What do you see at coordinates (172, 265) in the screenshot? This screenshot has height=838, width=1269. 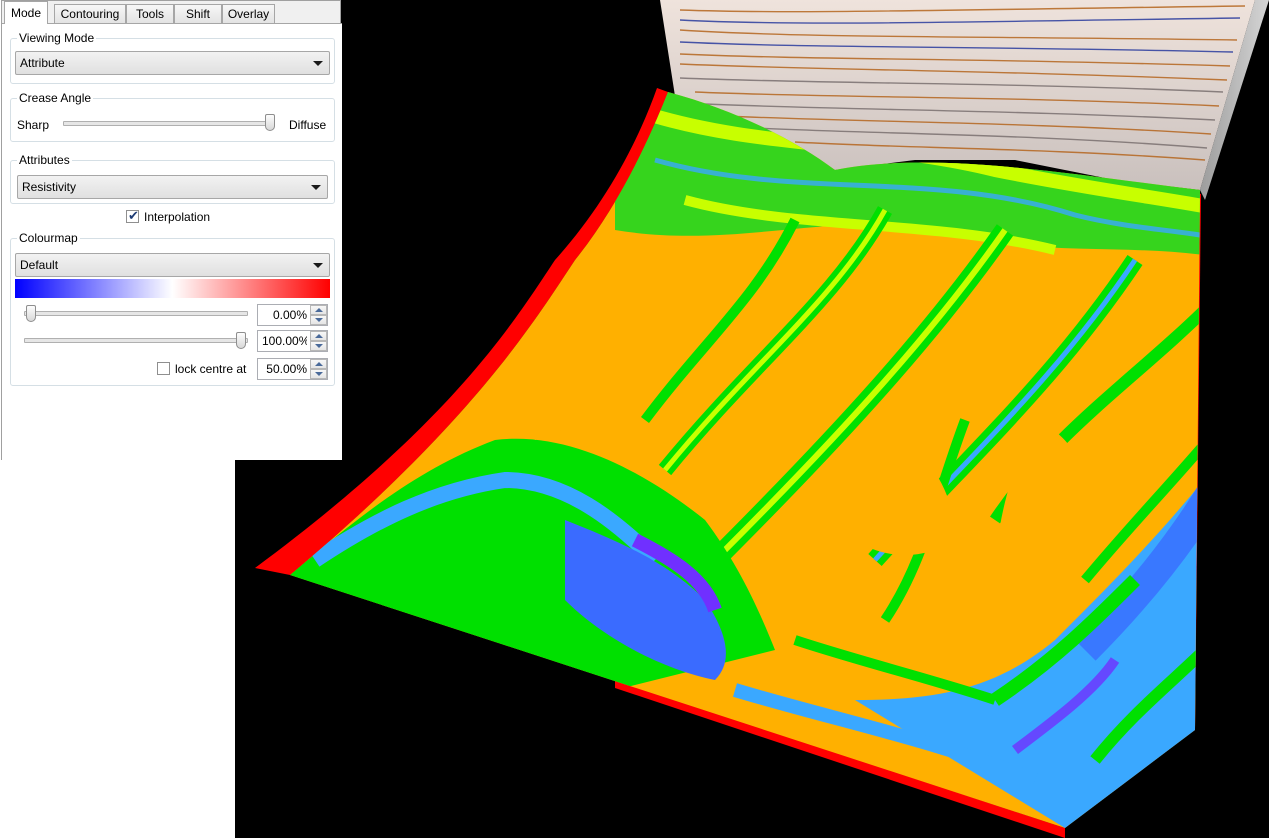 I see `colourmap-combo: Default` at bounding box center [172, 265].